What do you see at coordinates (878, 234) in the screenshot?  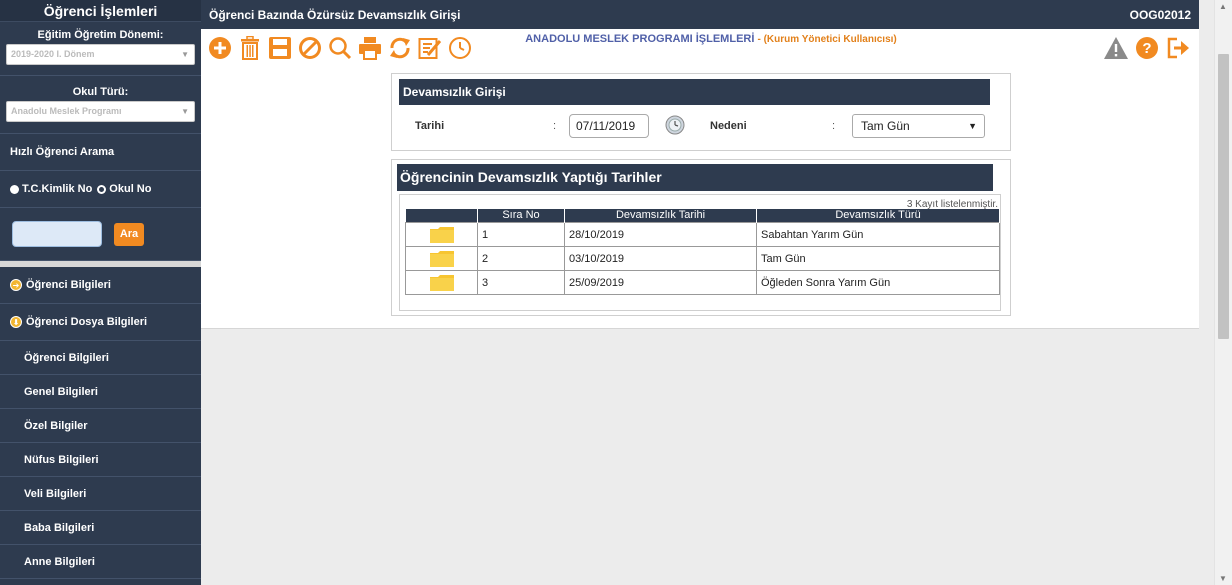 I see `row-type: Sabahtan Yarım Gün` at bounding box center [878, 234].